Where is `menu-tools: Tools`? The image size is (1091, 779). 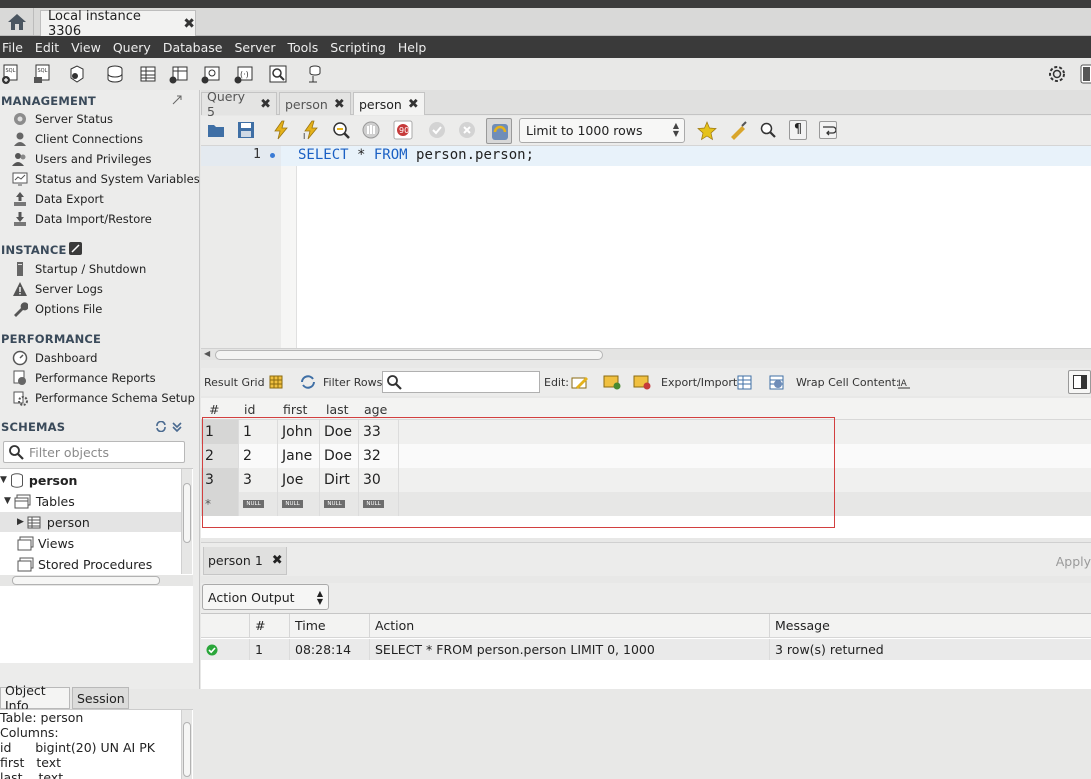
menu-tools: Tools is located at coordinates (302, 47).